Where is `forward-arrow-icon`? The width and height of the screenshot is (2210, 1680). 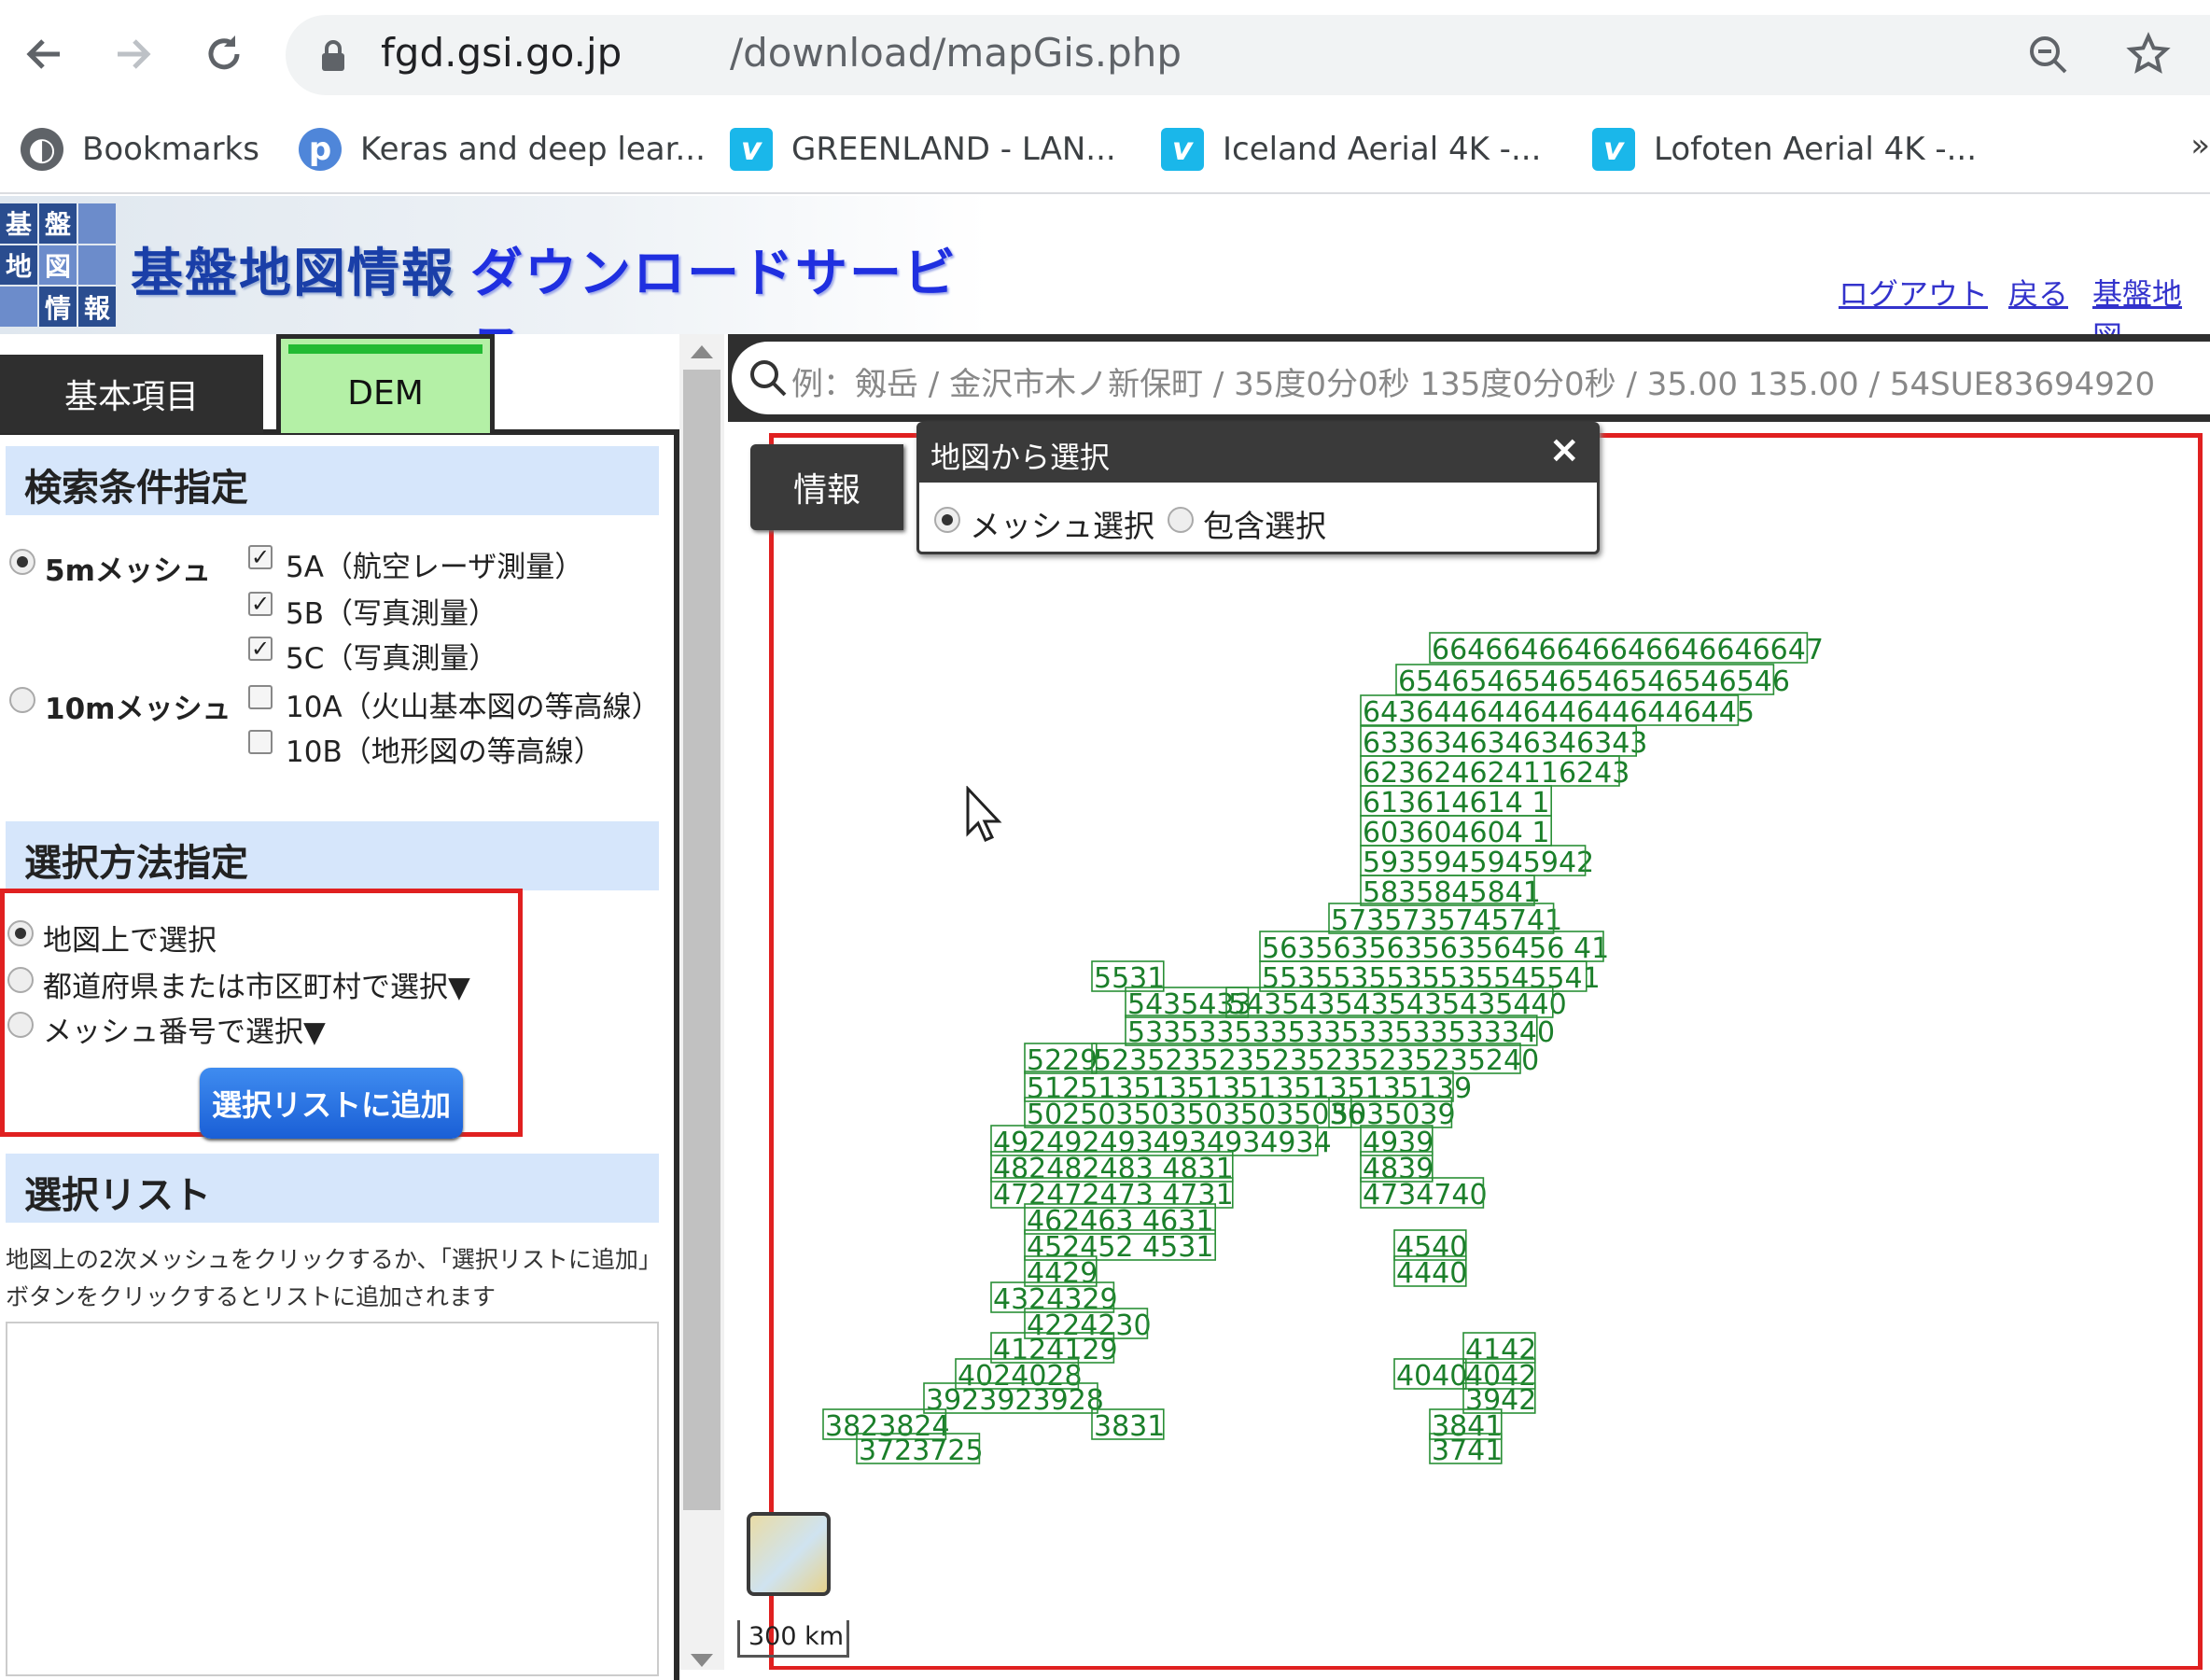 forward-arrow-icon is located at coordinates (132, 54).